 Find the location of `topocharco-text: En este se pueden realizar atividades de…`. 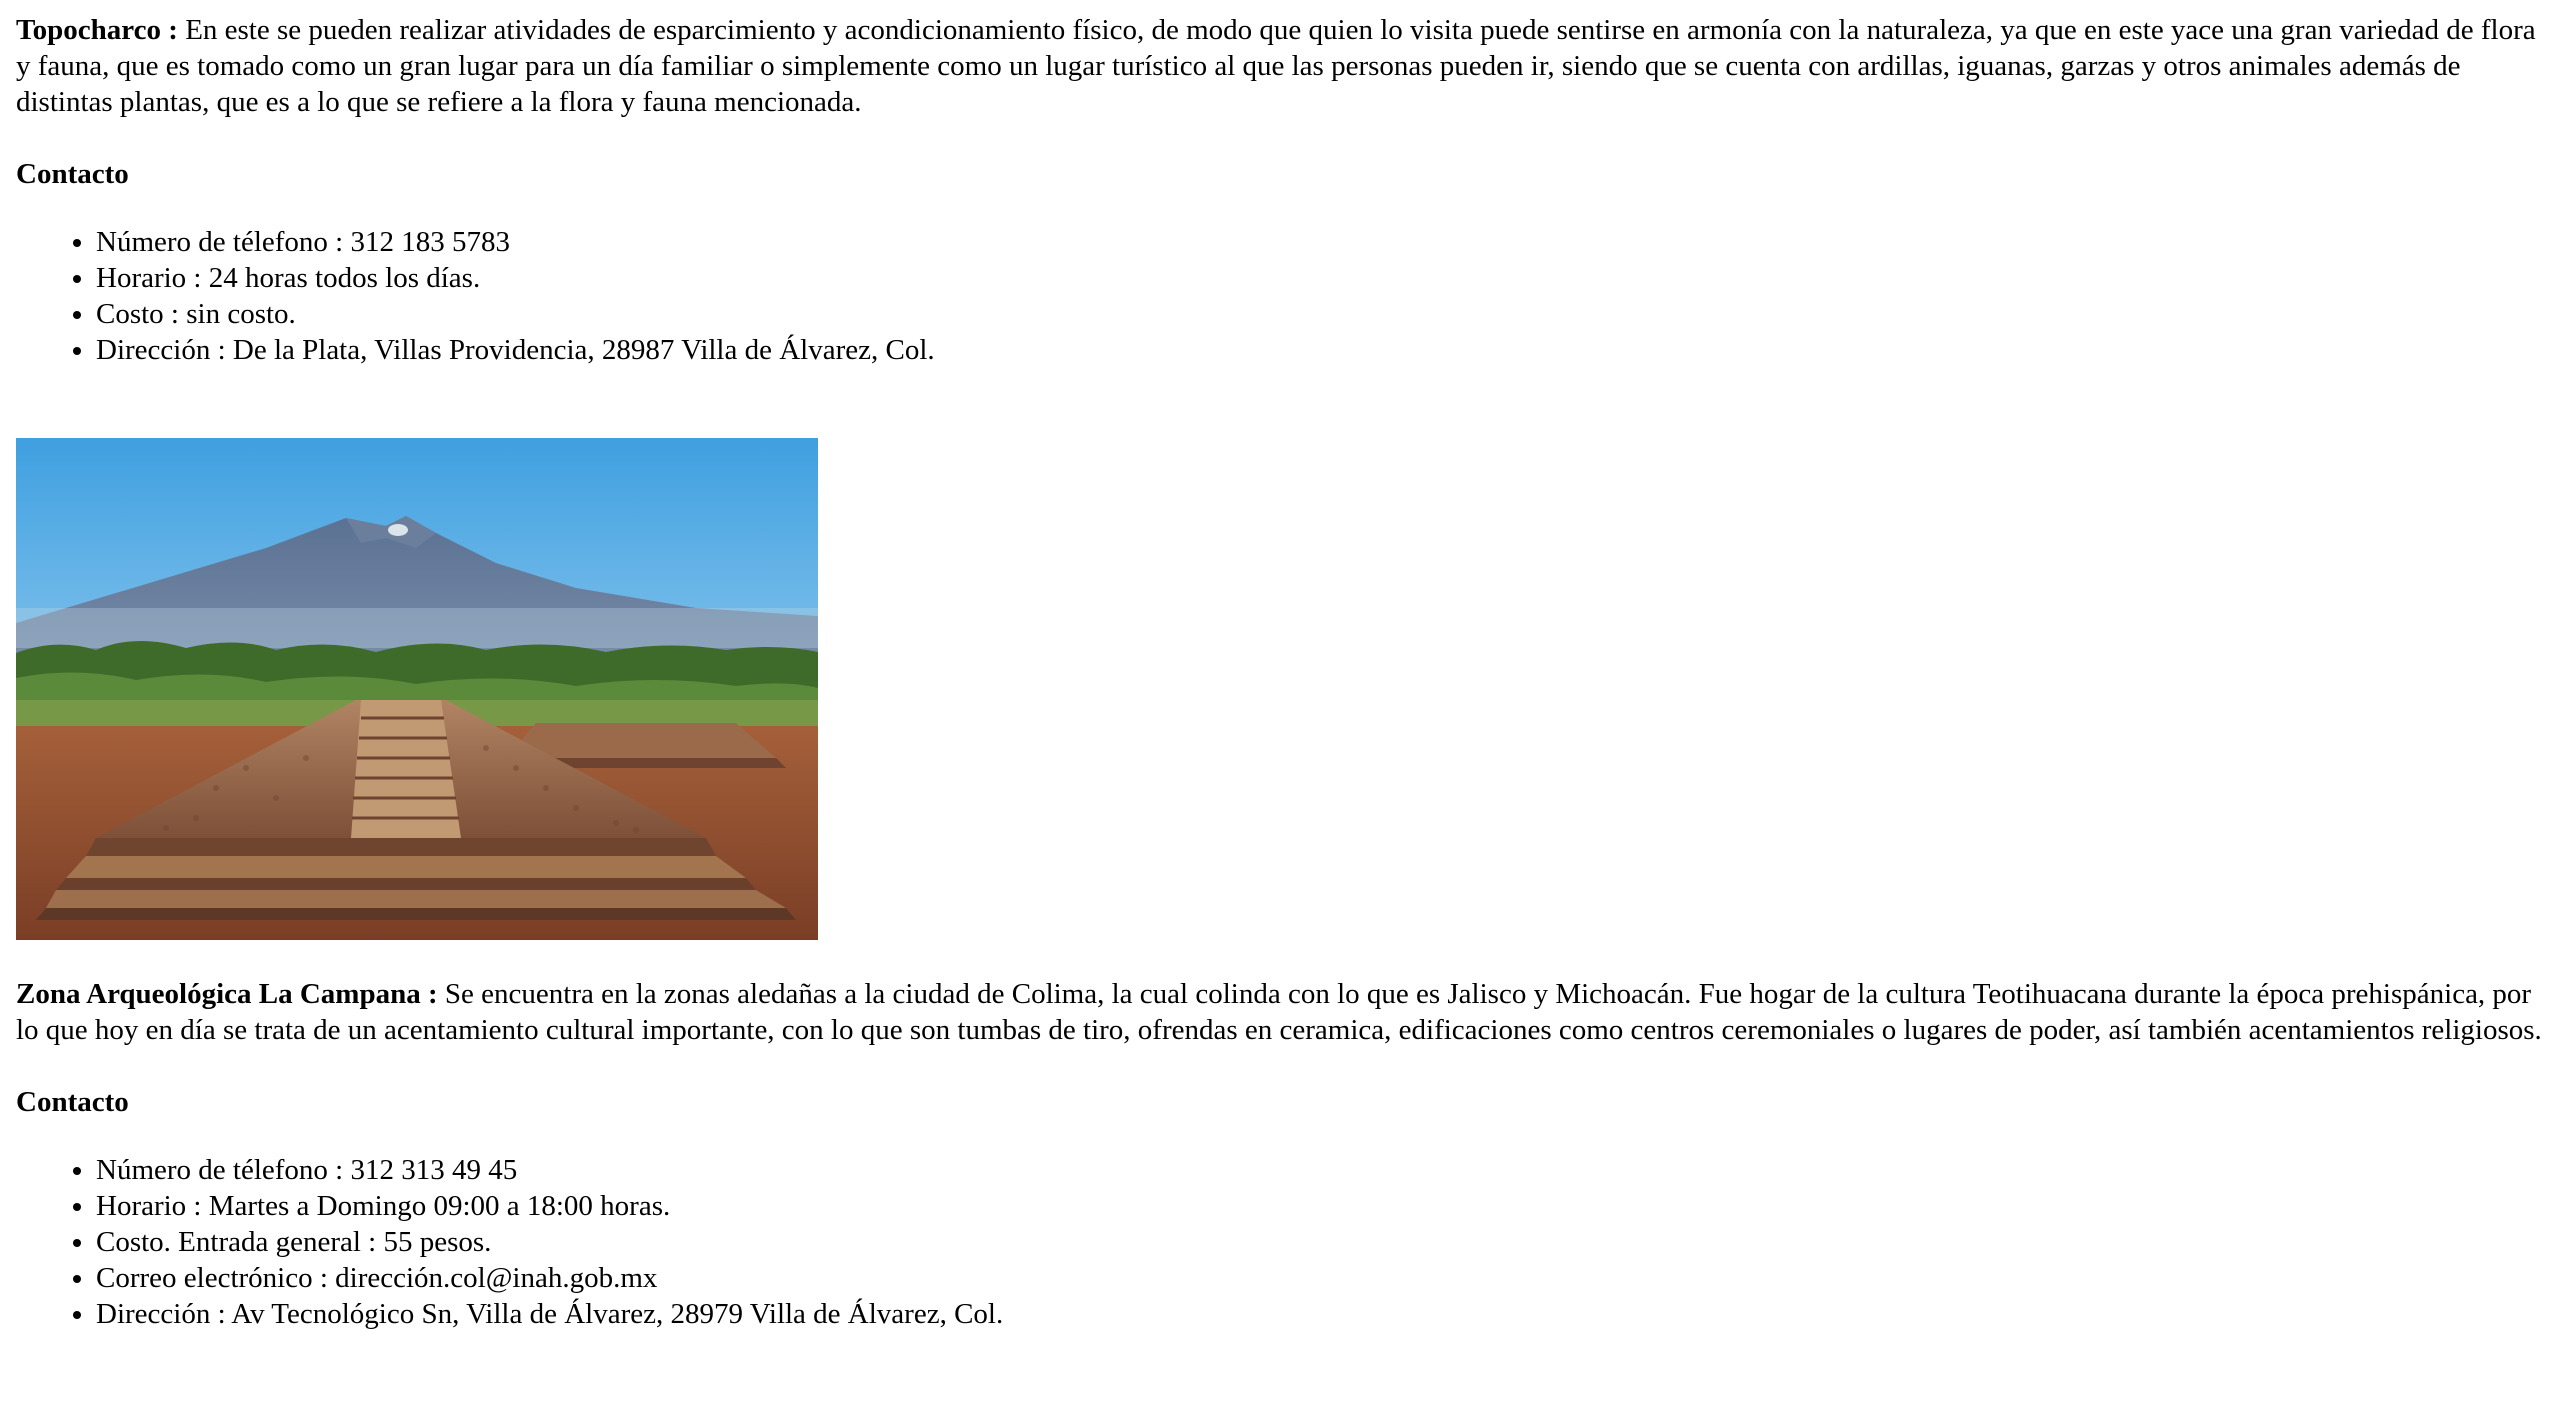

topocharco-text: En este se pueden realizar atividades de… is located at coordinates (1276, 66).